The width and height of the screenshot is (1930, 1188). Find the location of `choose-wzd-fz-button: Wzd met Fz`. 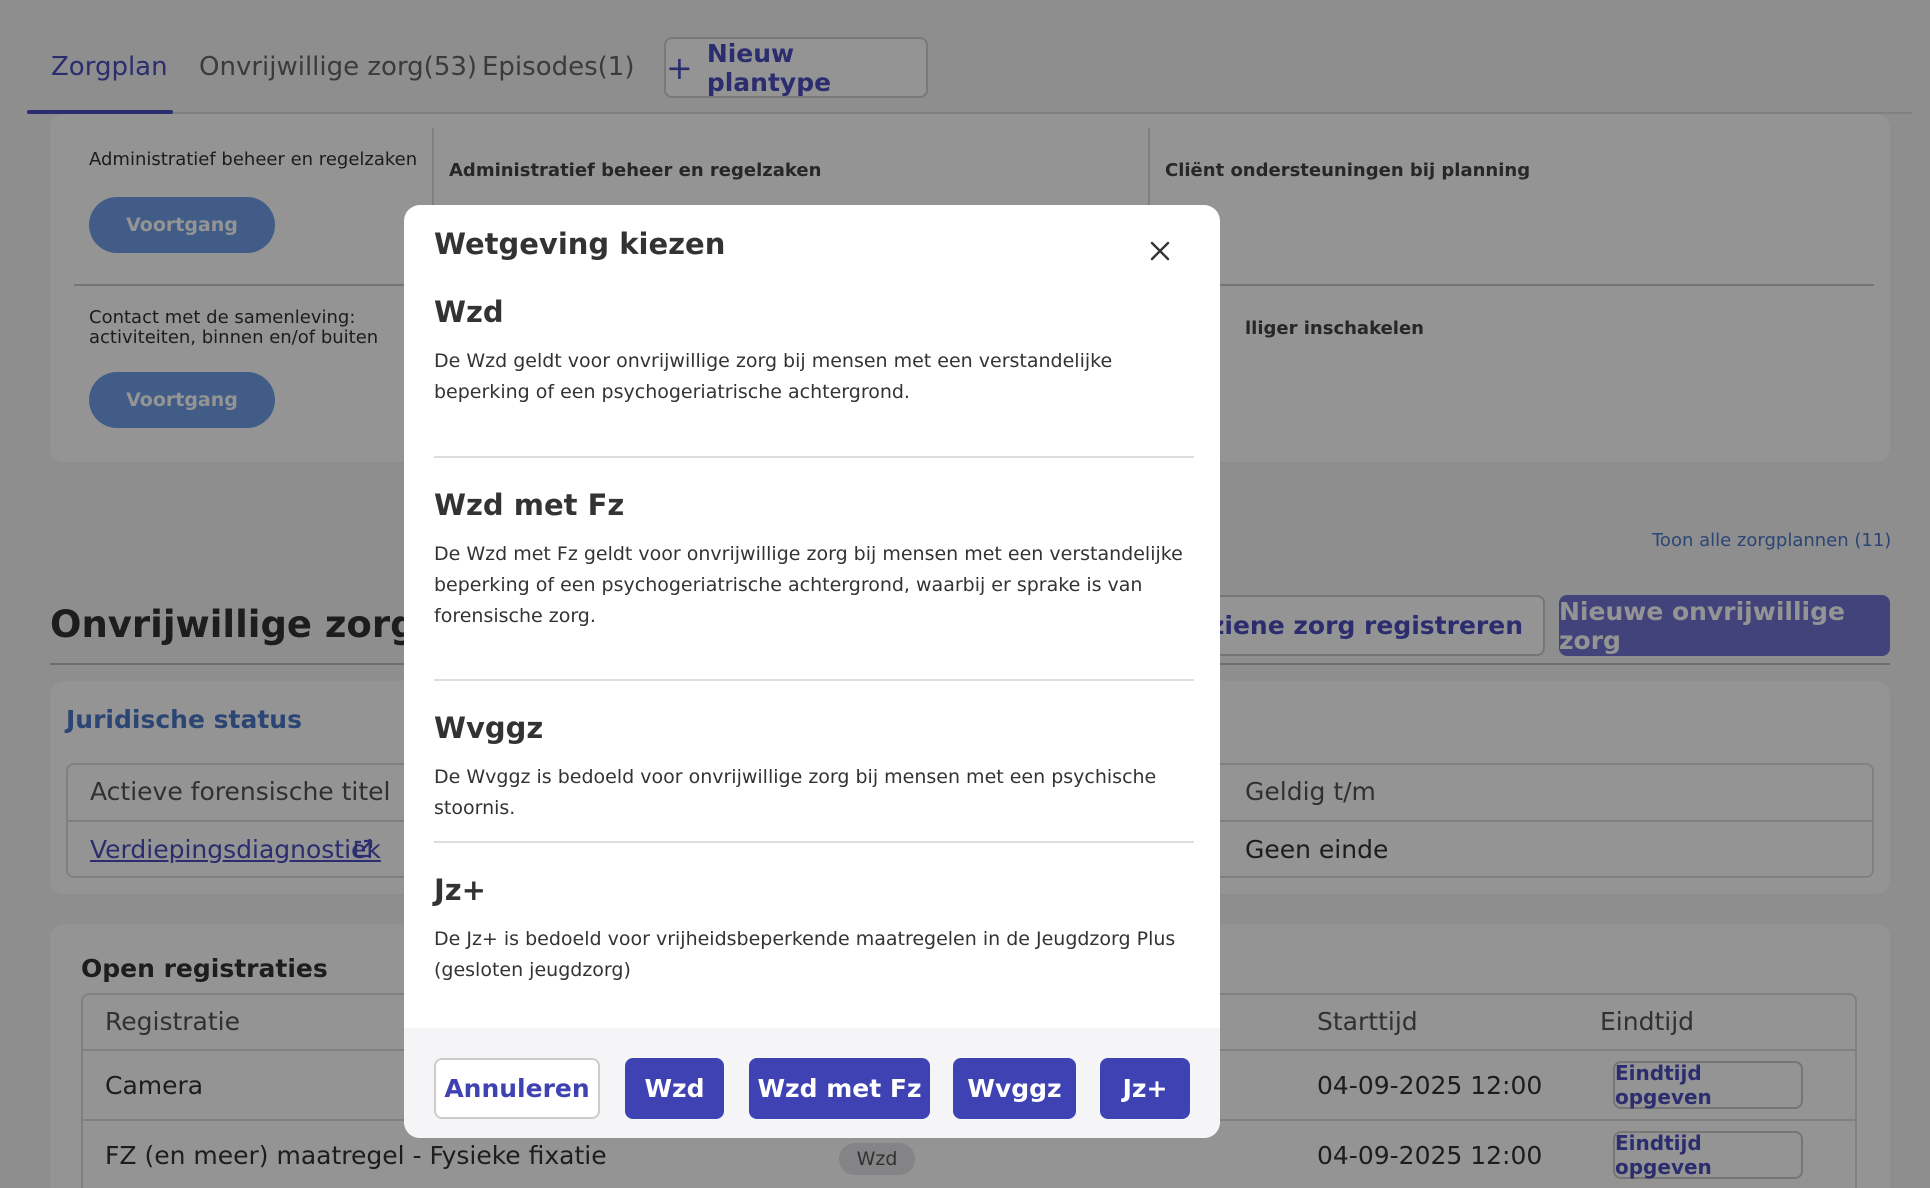

choose-wzd-fz-button: Wzd met Fz is located at coordinates (839, 1088).